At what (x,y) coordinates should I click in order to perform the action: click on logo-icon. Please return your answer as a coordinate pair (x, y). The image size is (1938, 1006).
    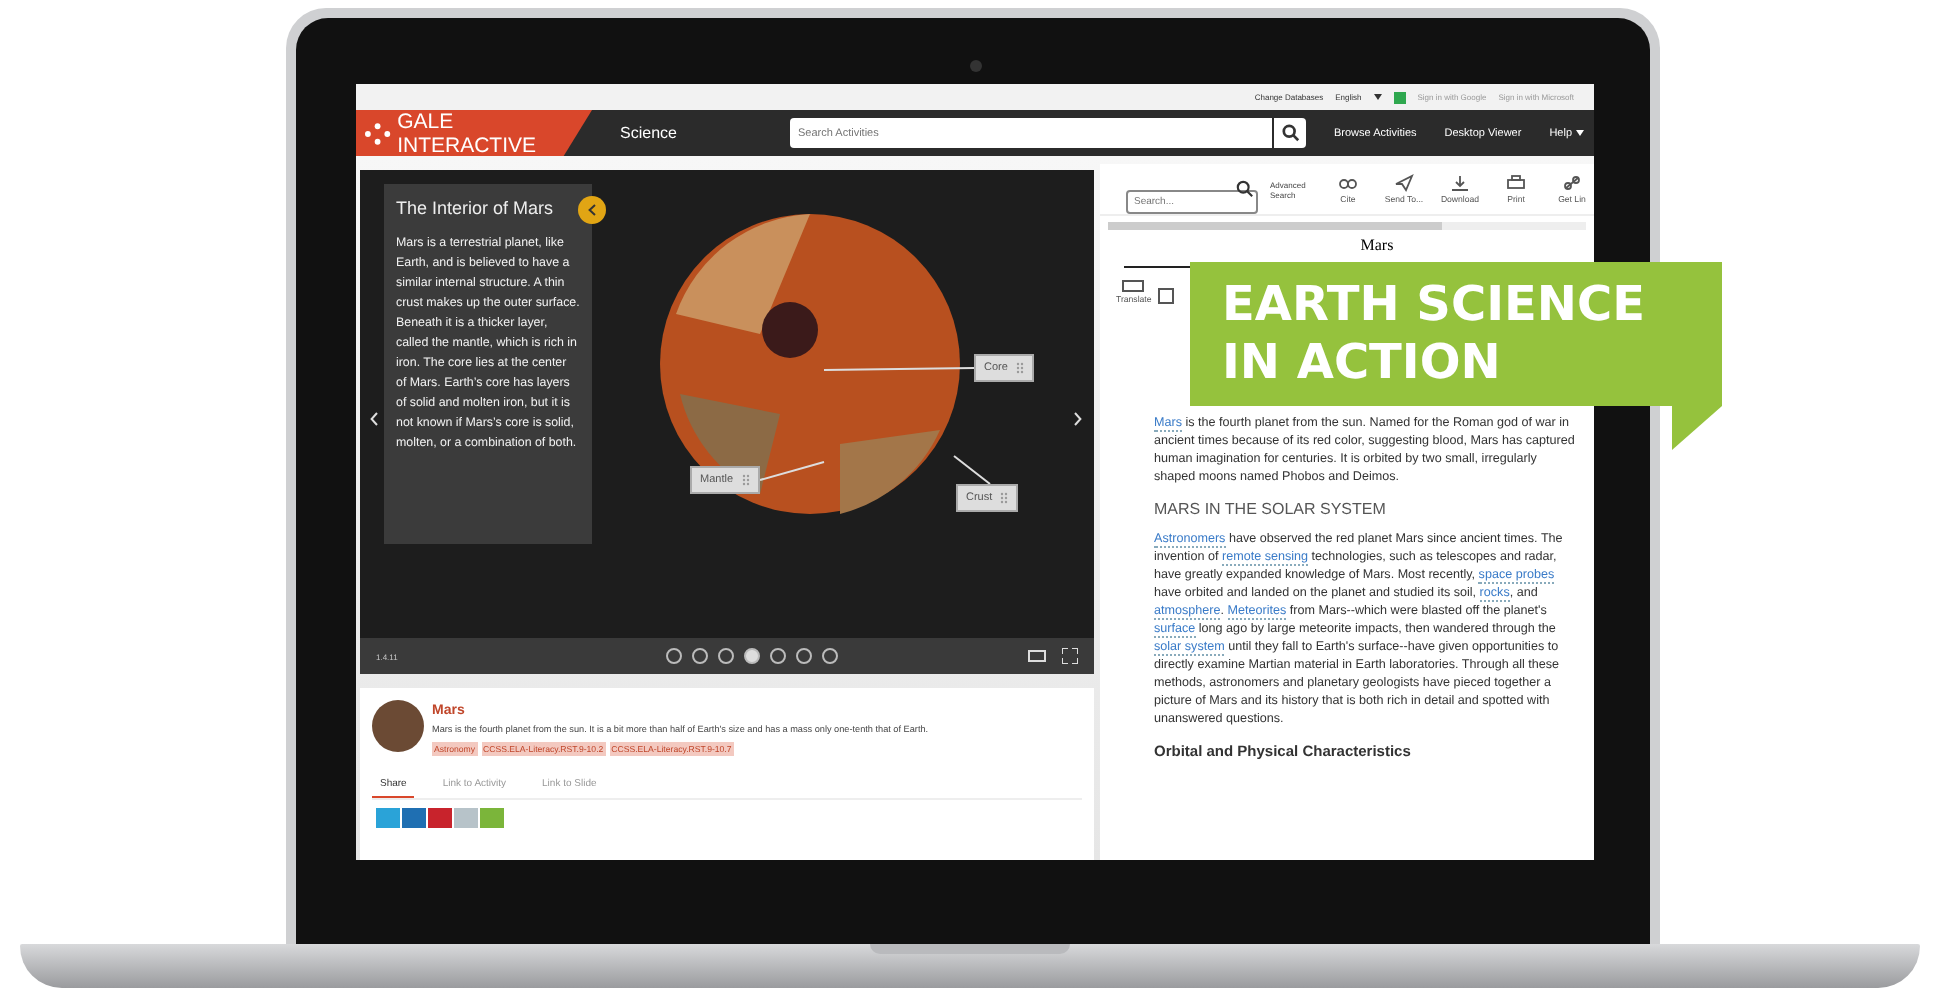
    Looking at the image, I should click on (378, 133).